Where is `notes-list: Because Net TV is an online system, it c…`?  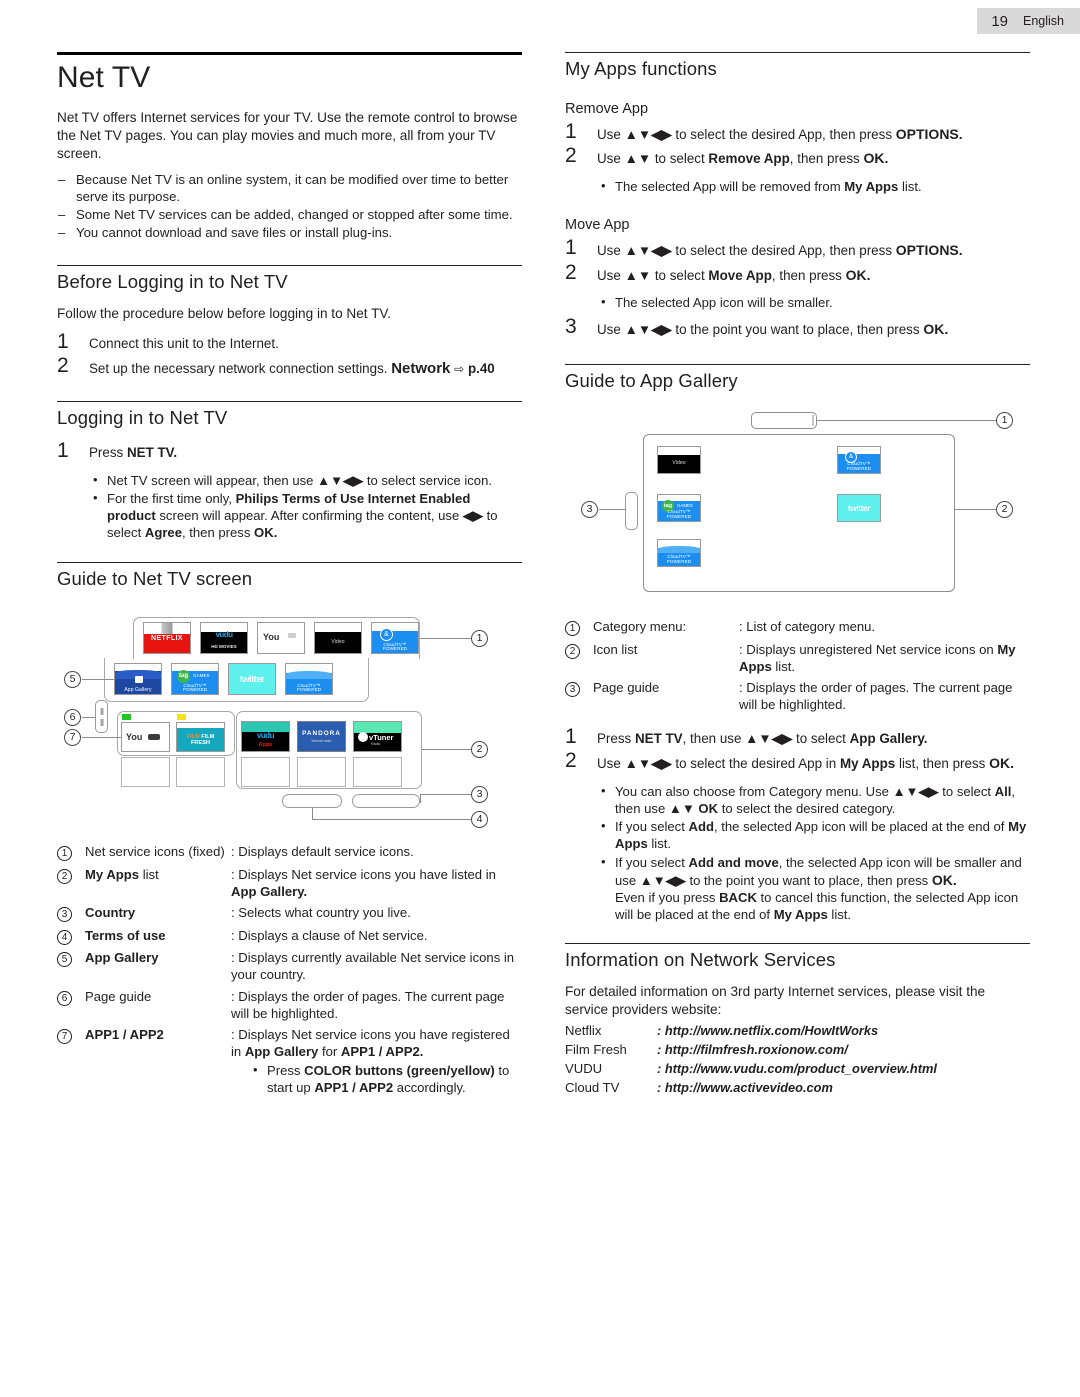
notes-list: Because Net TV is an online system, it c… is located at coordinates (289, 206).